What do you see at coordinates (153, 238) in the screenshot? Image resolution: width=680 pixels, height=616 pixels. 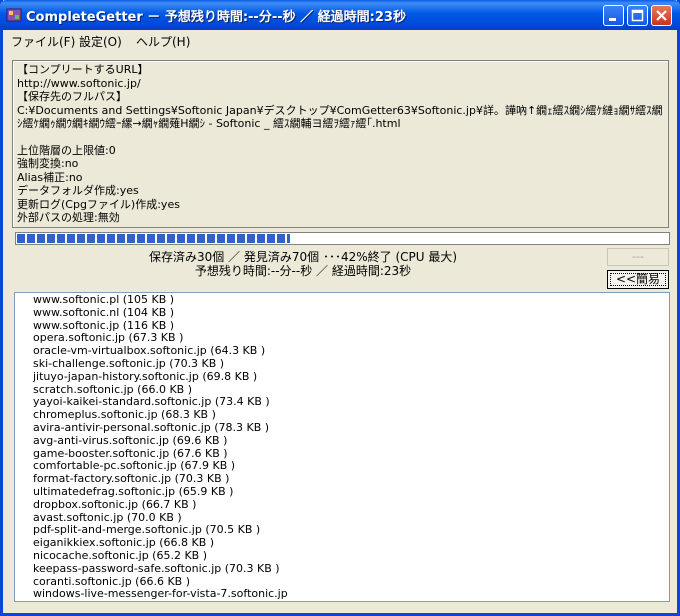 I see `progress-fill` at bounding box center [153, 238].